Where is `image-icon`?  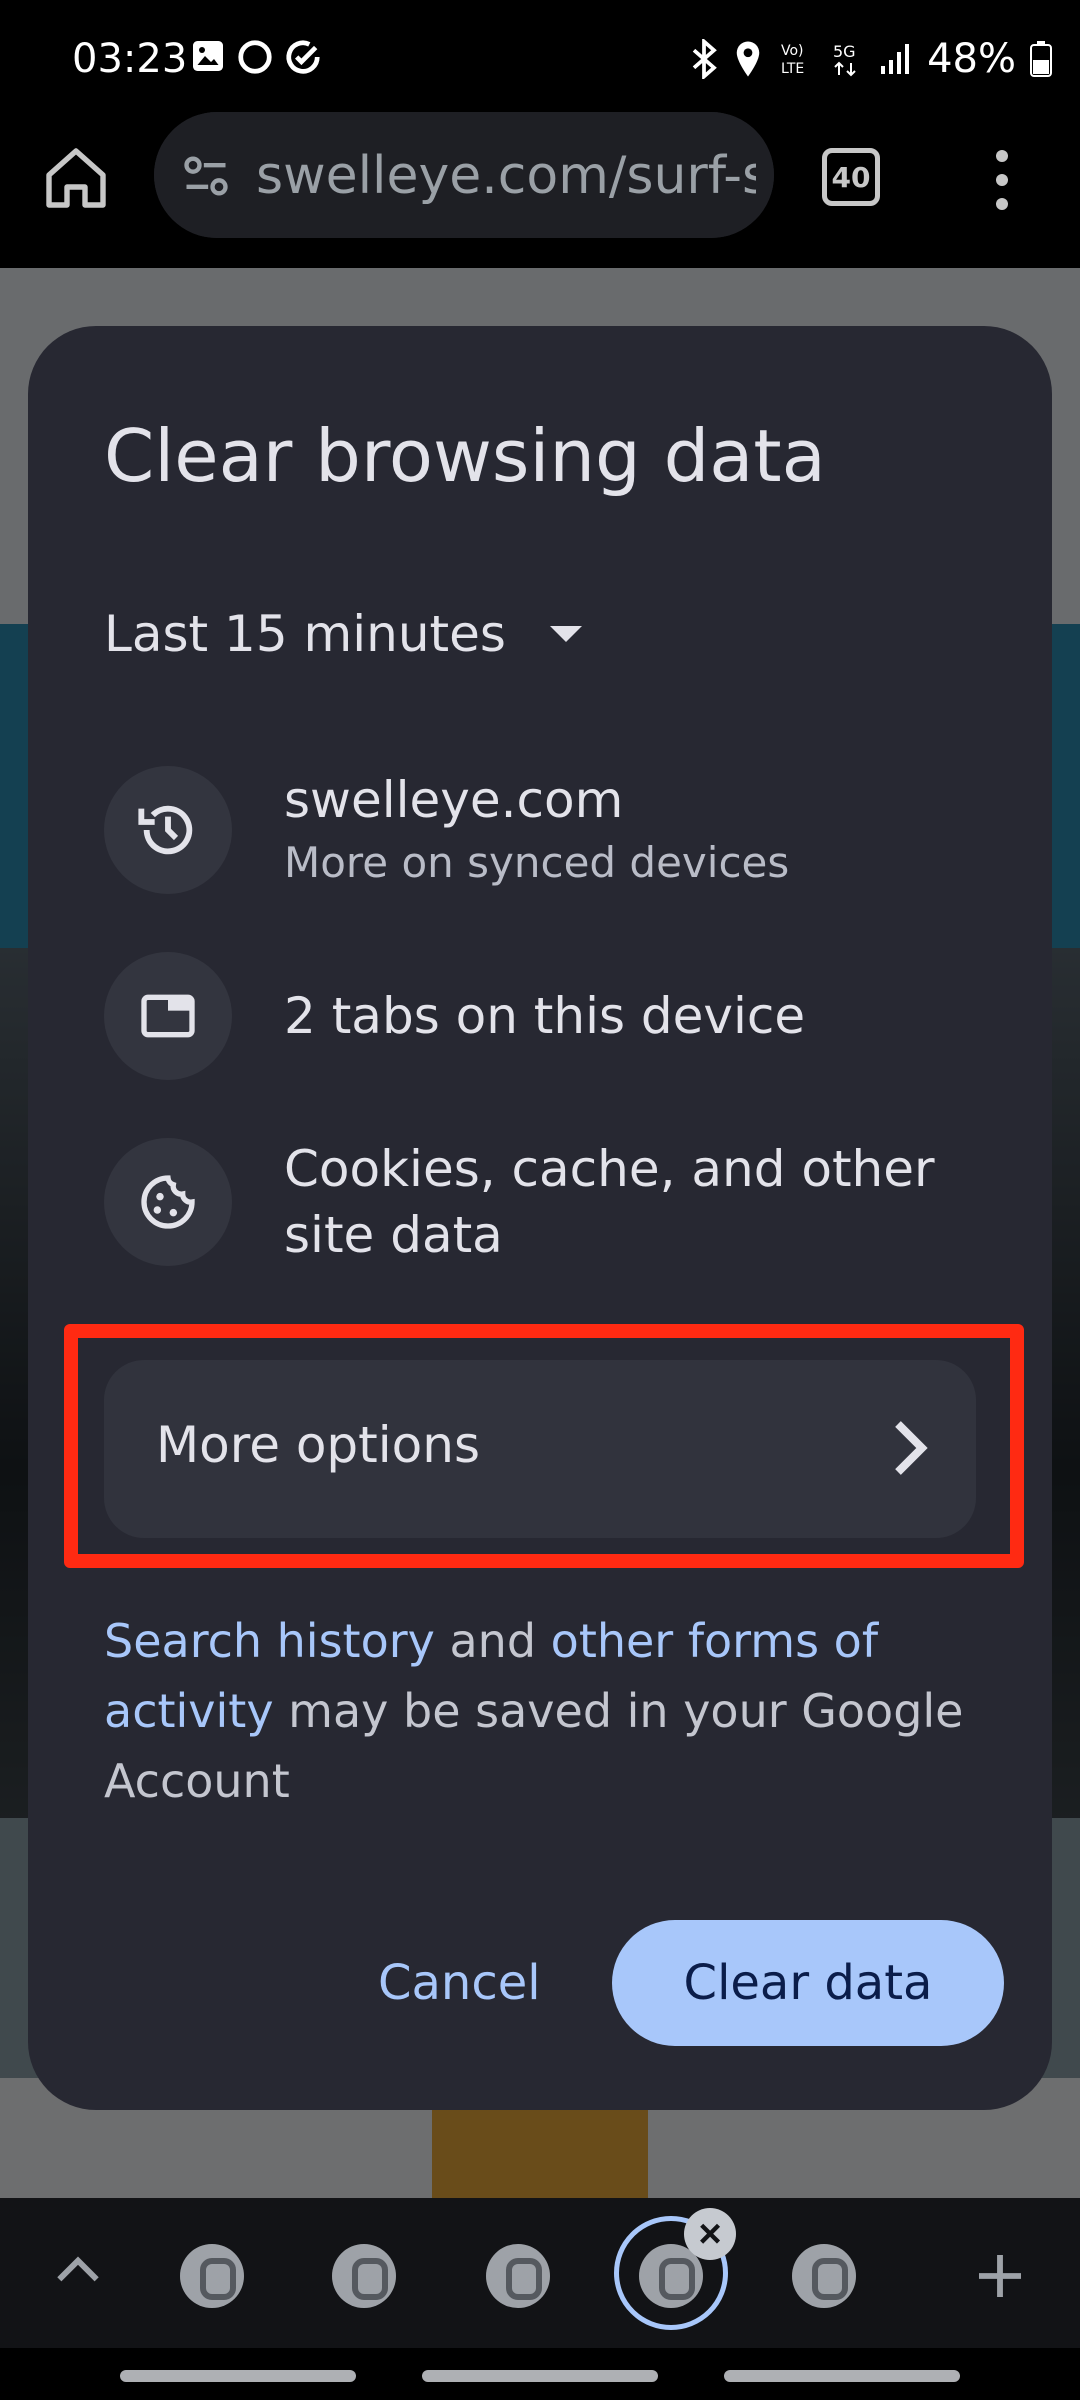 image-icon is located at coordinates (208, 56).